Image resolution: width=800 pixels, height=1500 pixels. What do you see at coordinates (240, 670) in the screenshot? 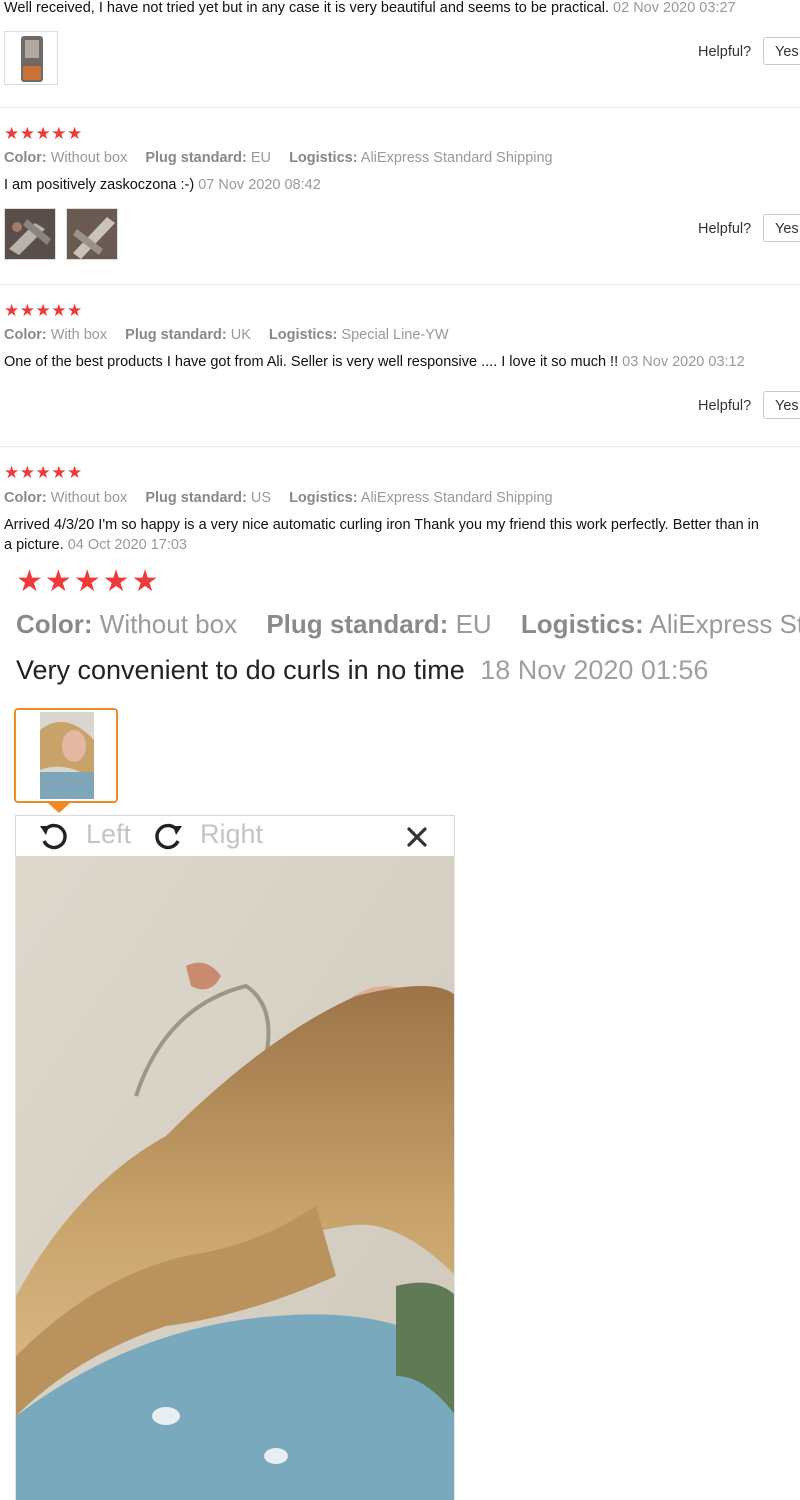
I see `review-body: Very convenient to do curls in no time` at bounding box center [240, 670].